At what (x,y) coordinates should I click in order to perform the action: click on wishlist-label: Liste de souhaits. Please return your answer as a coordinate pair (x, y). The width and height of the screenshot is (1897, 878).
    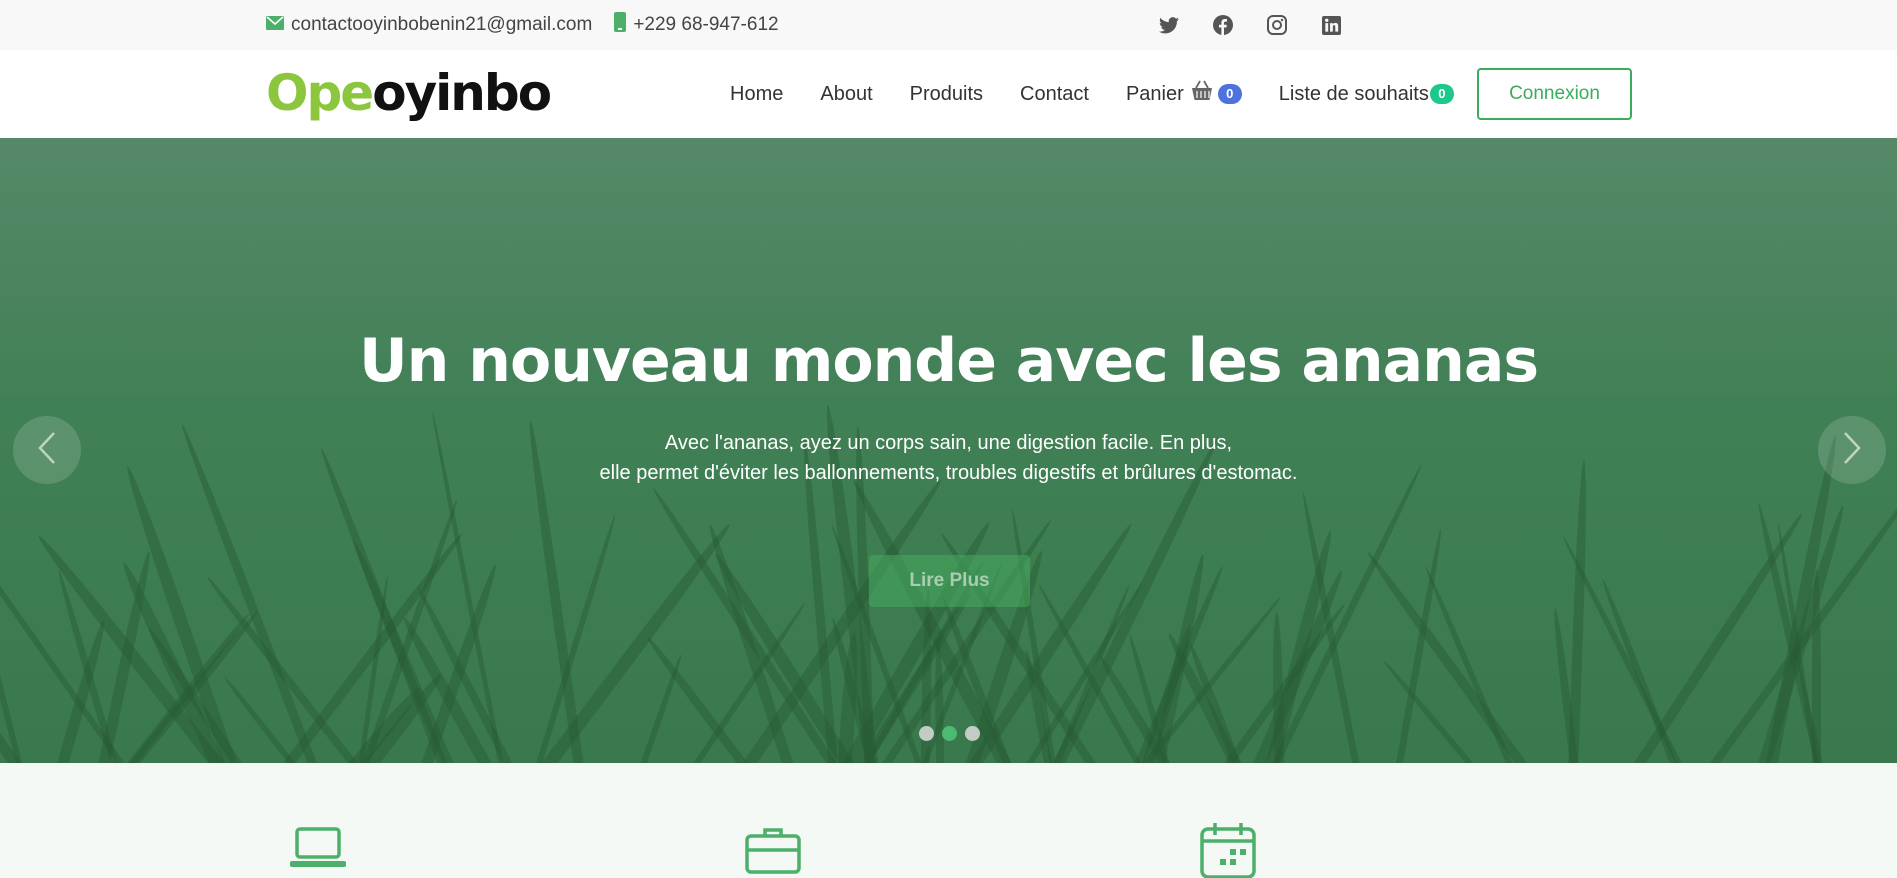
    Looking at the image, I should click on (1353, 93).